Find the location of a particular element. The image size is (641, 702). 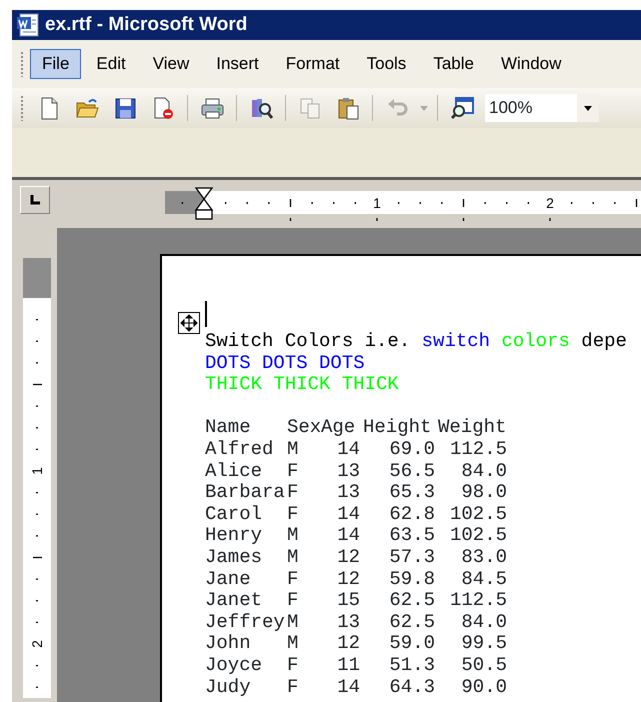

zoom-dropdown-button is located at coordinates (588, 108).